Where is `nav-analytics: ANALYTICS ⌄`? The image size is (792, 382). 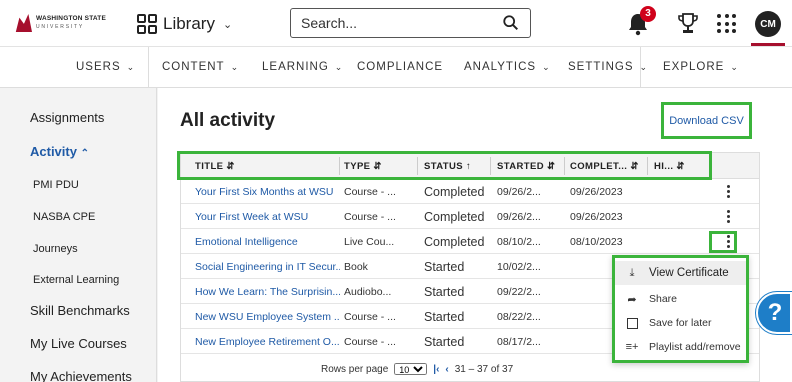 nav-analytics: ANALYTICS ⌄ is located at coordinates (507, 67).